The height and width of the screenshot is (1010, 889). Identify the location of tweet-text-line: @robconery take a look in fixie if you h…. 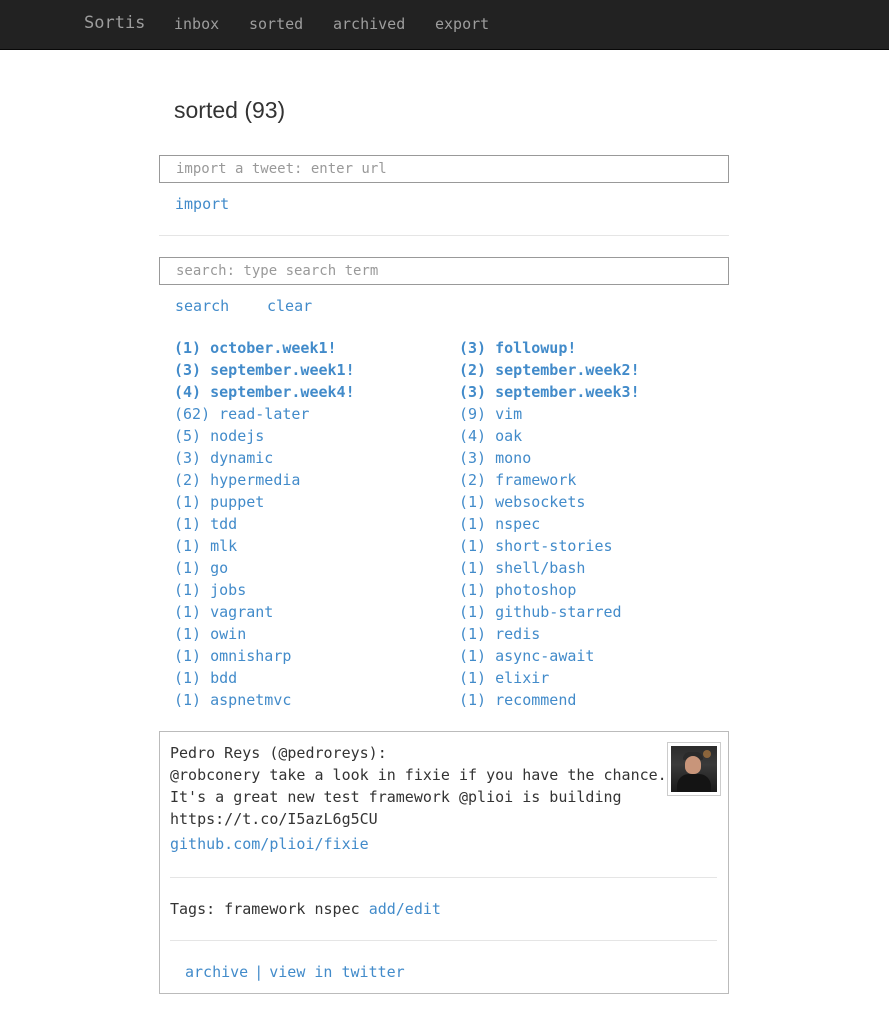
(418, 775).